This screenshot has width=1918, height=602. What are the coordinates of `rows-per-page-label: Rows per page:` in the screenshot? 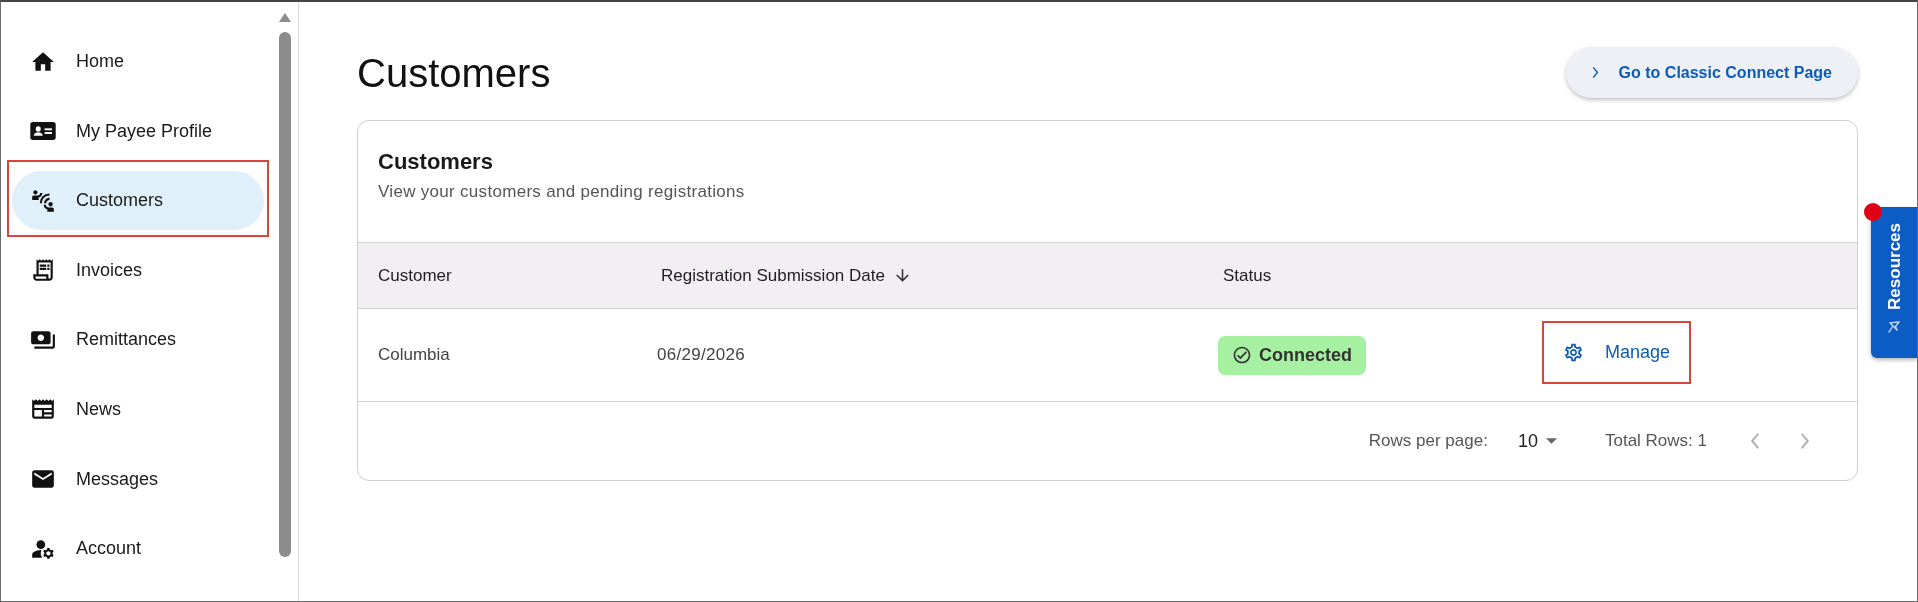 It's located at (1428, 441).